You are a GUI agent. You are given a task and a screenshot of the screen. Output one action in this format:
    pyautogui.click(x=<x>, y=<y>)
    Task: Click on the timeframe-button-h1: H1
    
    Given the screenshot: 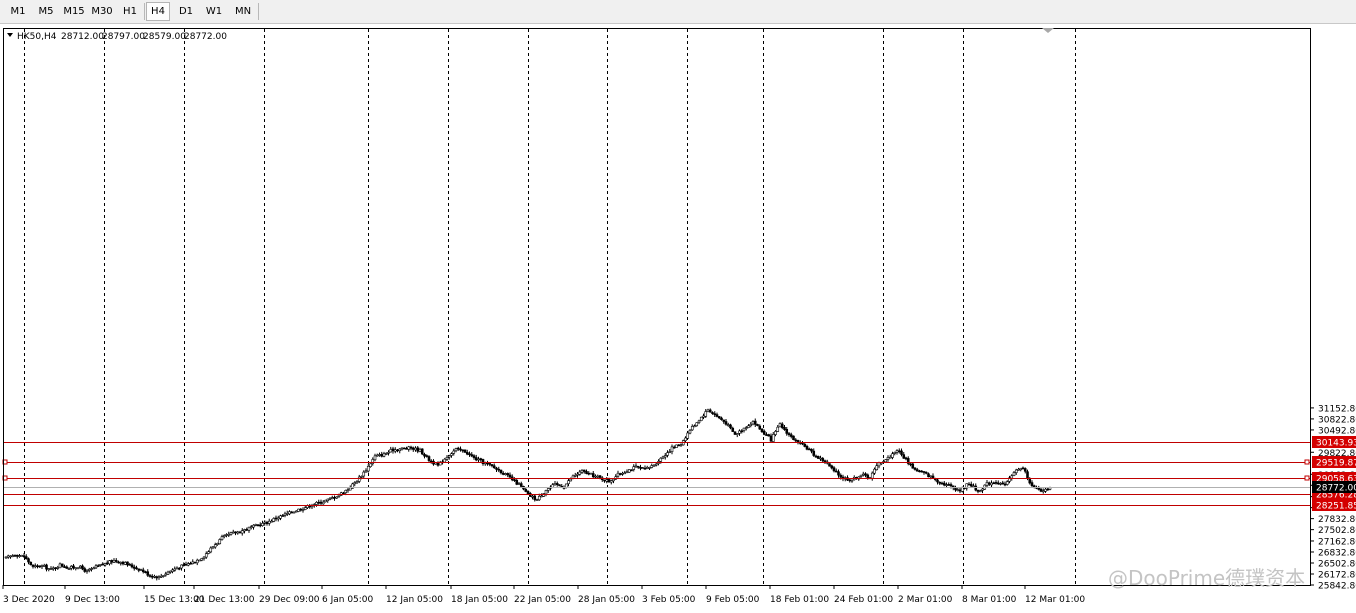 What is the action you would take?
    pyautogui.click(x=130, y=11)
    